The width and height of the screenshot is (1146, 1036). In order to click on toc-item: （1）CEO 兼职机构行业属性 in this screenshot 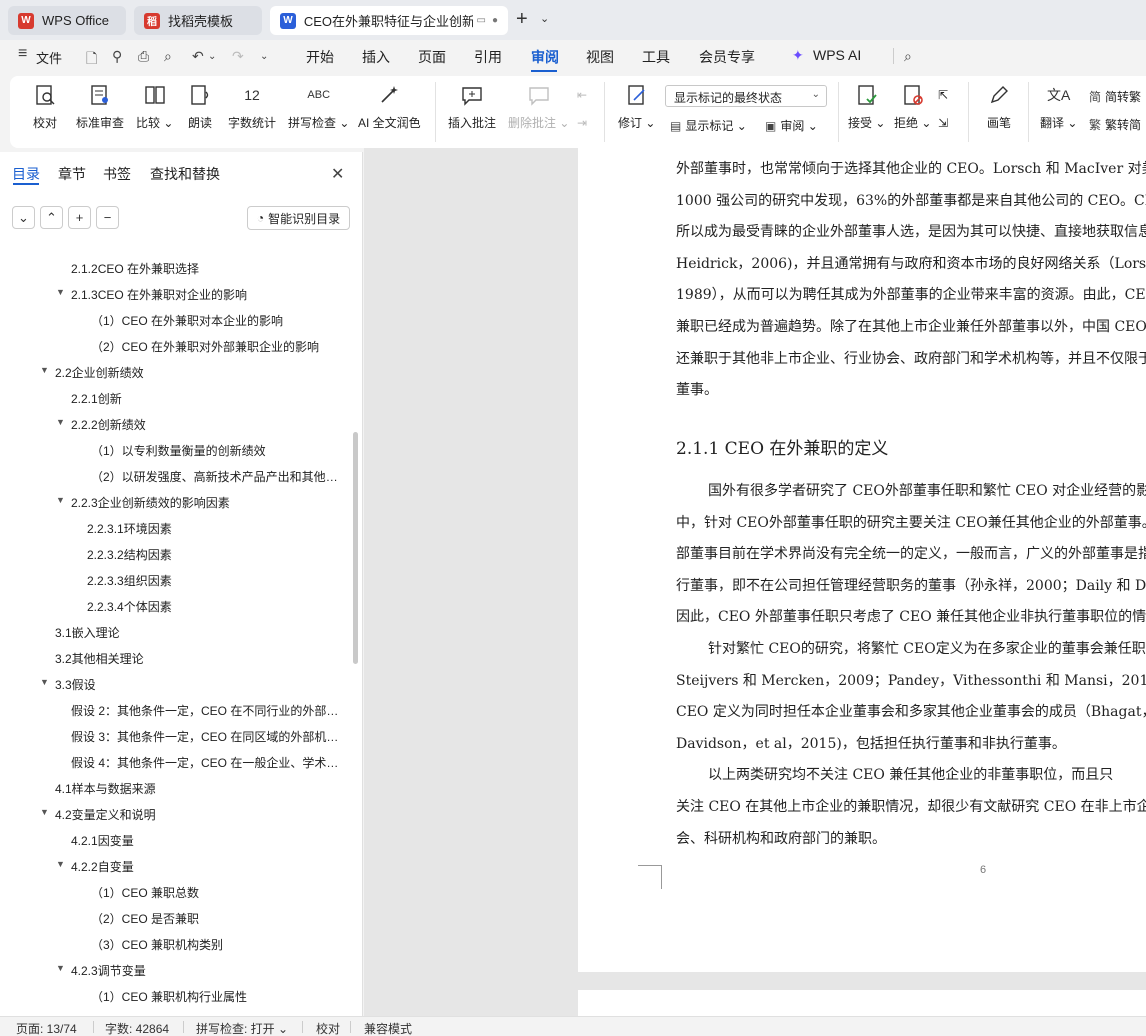, I will do `click(215, 996)`.